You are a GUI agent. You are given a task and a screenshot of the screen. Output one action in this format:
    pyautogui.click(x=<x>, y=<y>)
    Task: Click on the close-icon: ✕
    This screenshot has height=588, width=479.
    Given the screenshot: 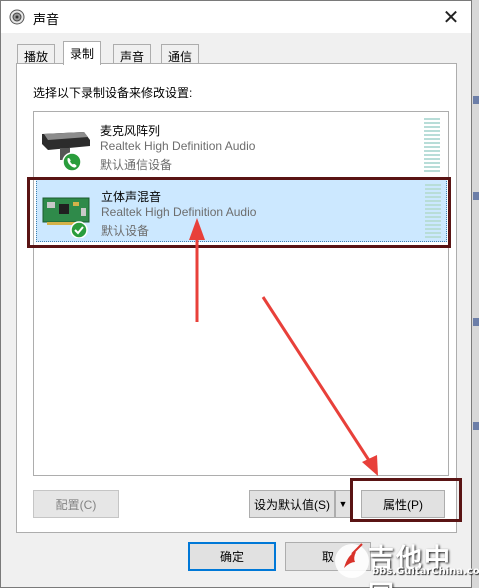 What is the action you would take?
    pyautogui.click(x=451, y=17)
    